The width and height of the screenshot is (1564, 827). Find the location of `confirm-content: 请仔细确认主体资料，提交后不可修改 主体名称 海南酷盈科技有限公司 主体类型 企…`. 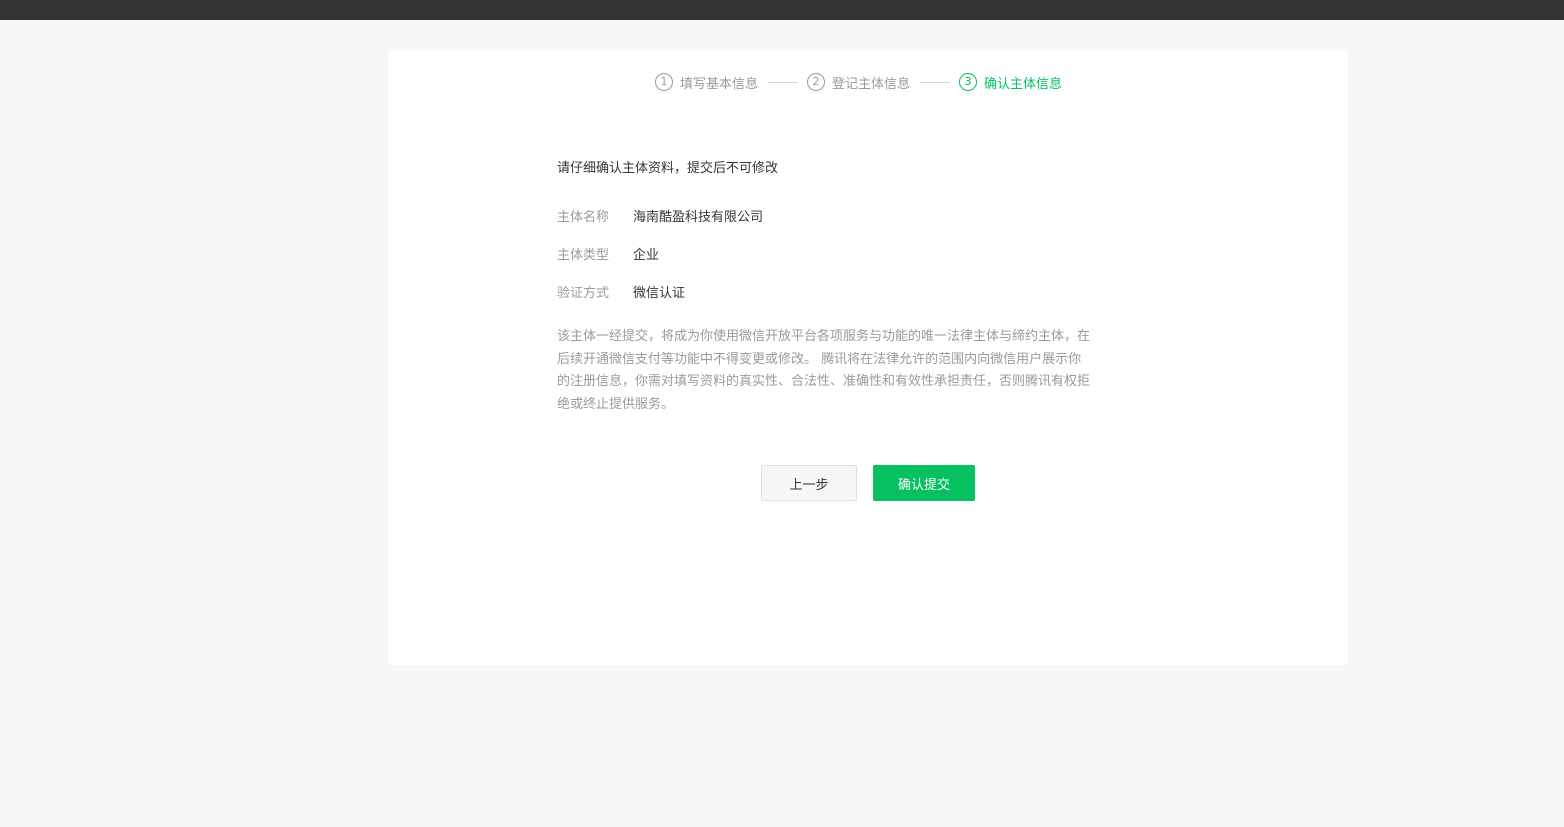

confirm-content: 请仔细确认主体资料，提交后不可修改 主体名称 海南酷盈科技有限公司 主体类型 企… is located at coordinates (827, 288).